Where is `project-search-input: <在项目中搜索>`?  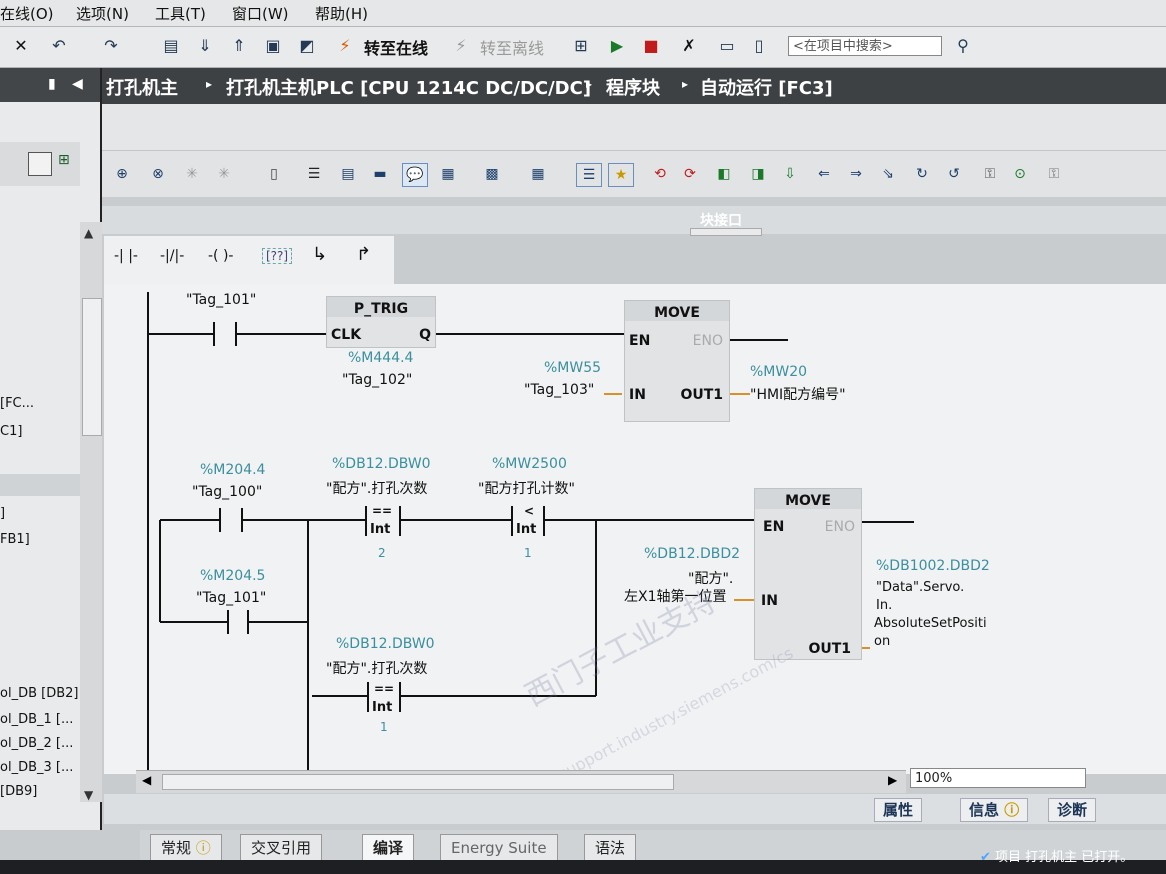
project-search-input: <在项目中搜索> is located at coordinates (865, 46).